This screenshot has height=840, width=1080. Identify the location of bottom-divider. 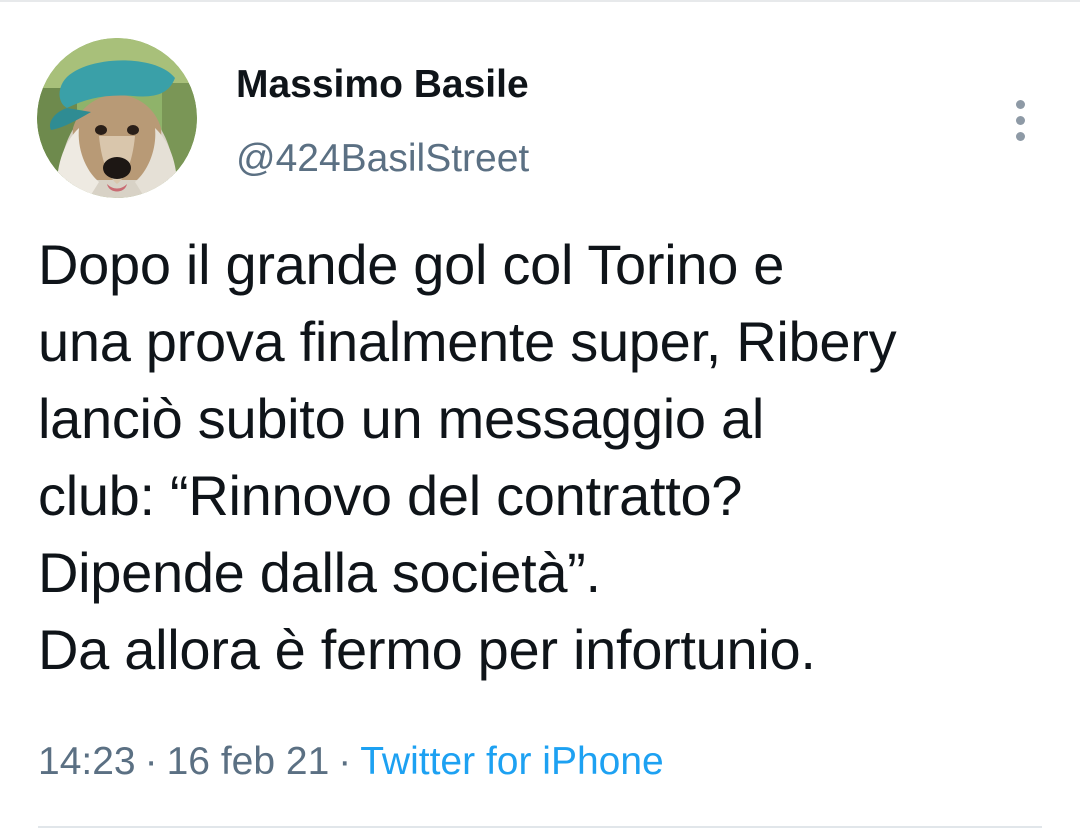
(540, 827).